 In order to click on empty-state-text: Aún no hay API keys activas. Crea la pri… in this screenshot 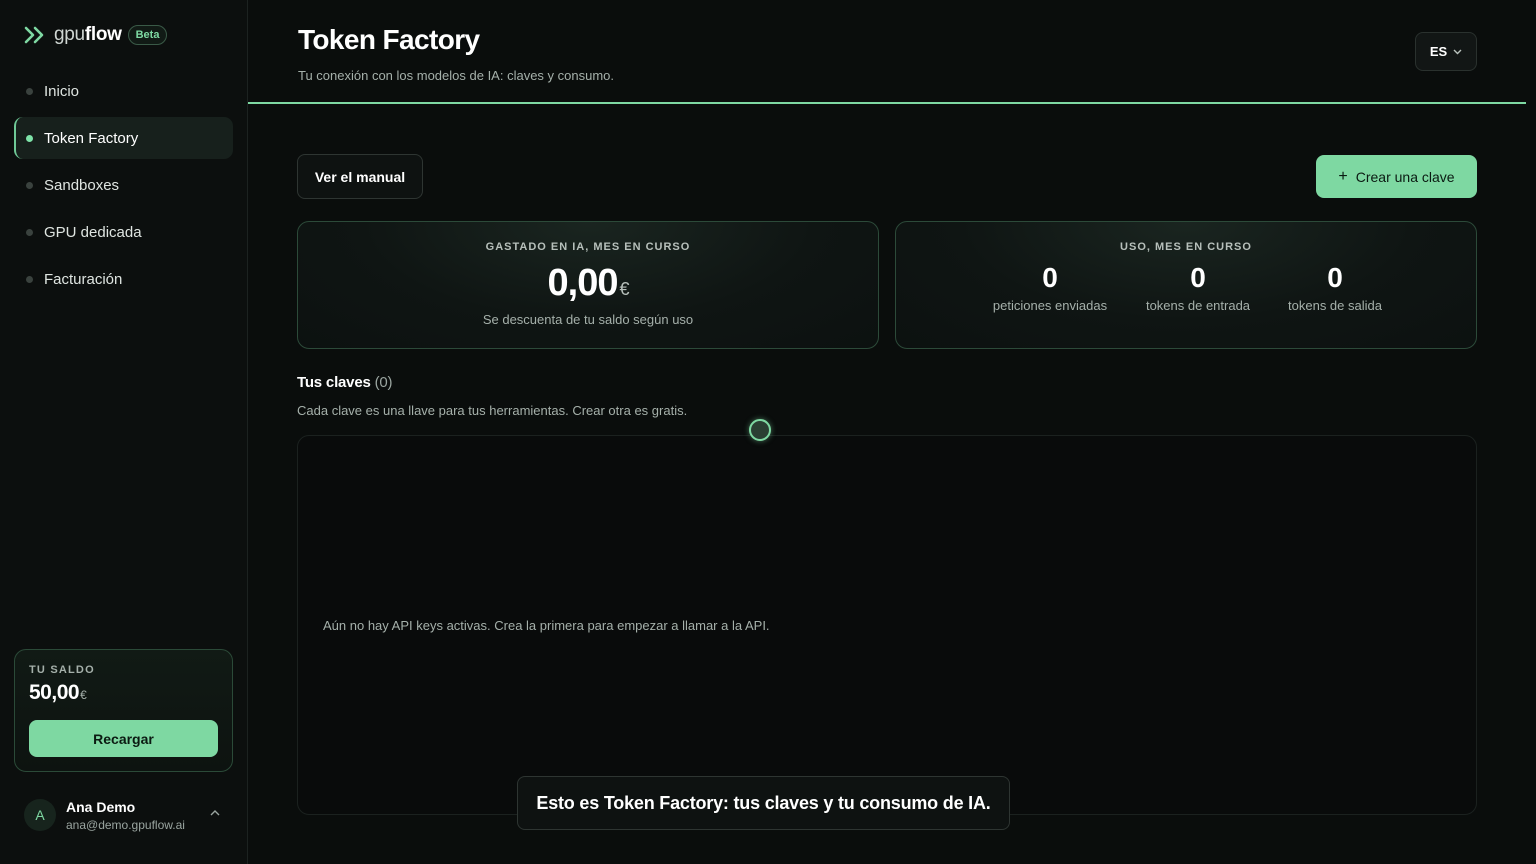, I will do `click(546, 625)`.